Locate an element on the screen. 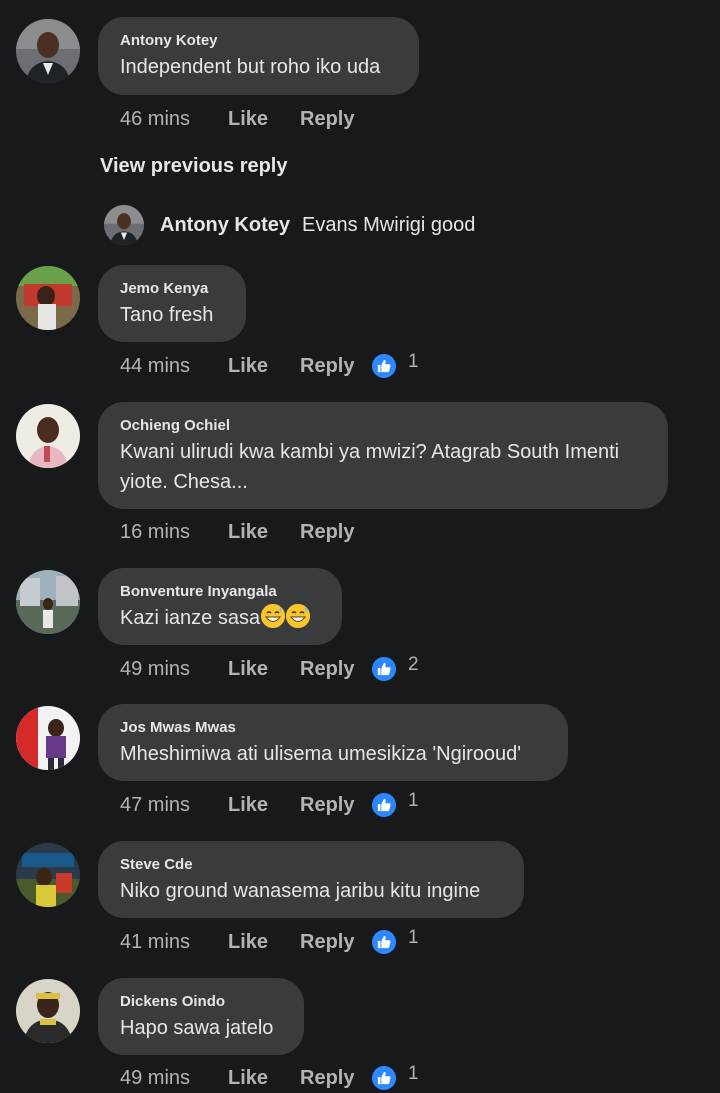  comment-meta: 16 mins Like Reply is located at coordinates (246, 532).